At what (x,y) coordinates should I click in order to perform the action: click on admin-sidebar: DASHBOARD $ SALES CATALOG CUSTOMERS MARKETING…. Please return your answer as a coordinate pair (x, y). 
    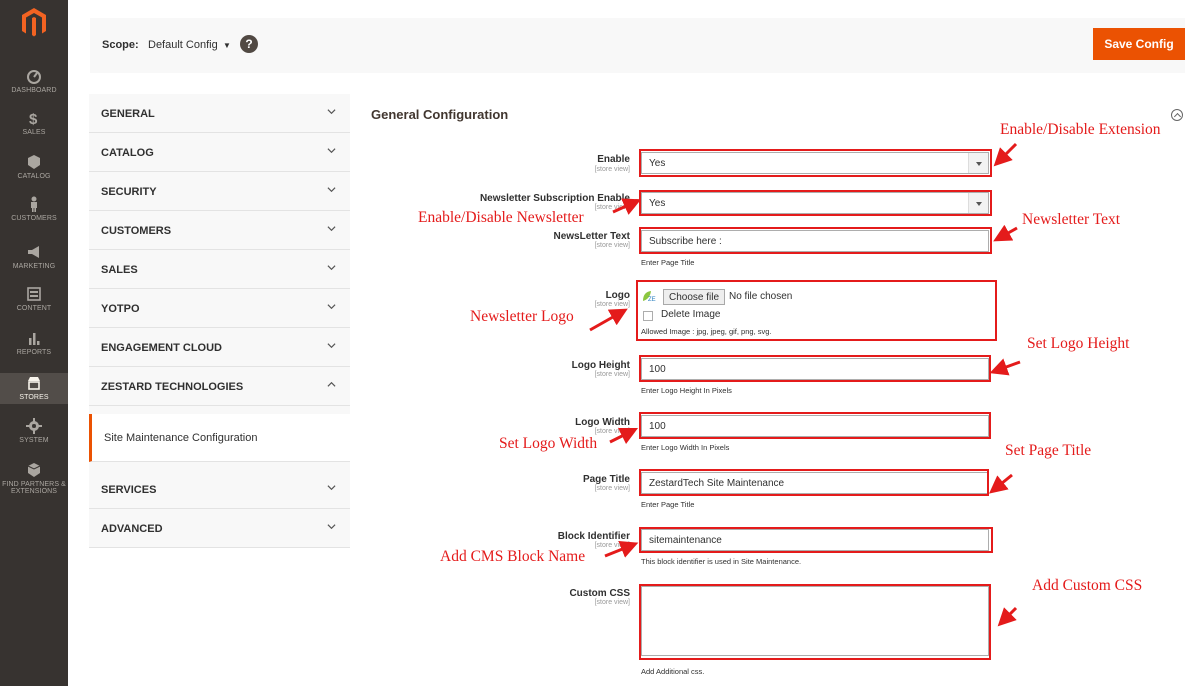
    Looking at the image, I should click on (34, 343).